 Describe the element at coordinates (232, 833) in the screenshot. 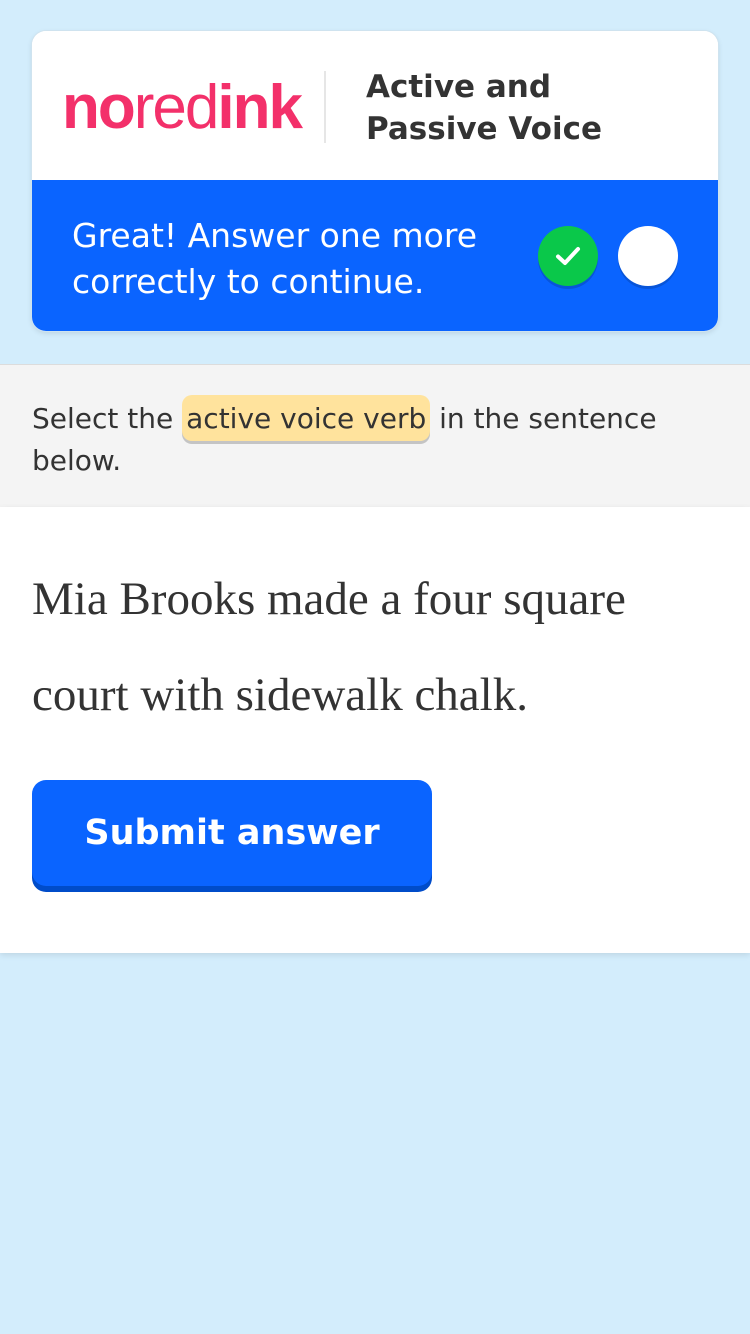

I see `submit-answer-button: Submit answer` at that location.